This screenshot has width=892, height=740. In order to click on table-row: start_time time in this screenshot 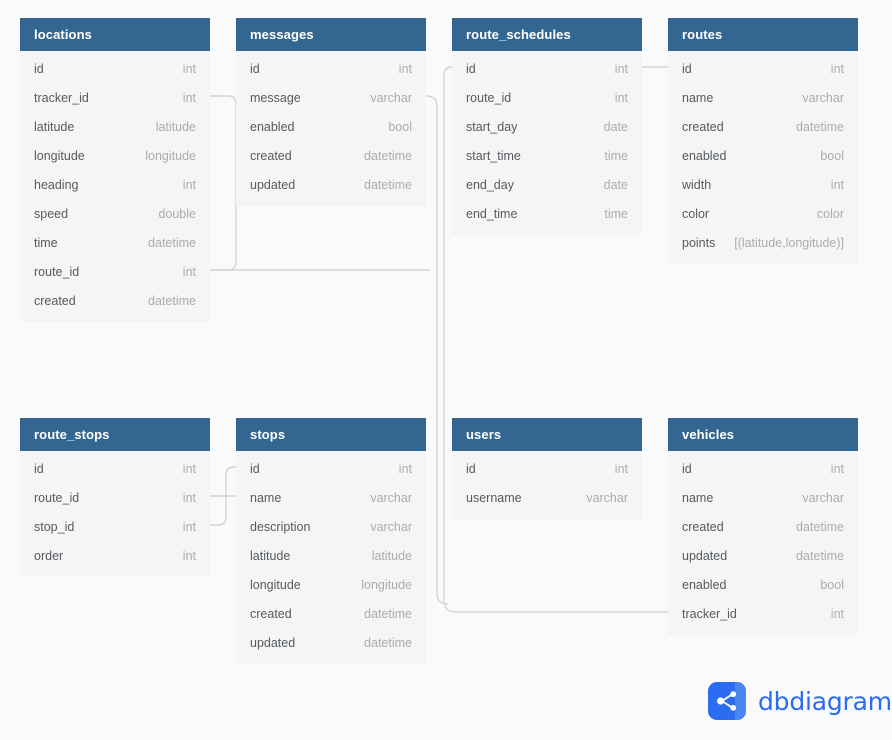, I will do `click(547, 156)`.